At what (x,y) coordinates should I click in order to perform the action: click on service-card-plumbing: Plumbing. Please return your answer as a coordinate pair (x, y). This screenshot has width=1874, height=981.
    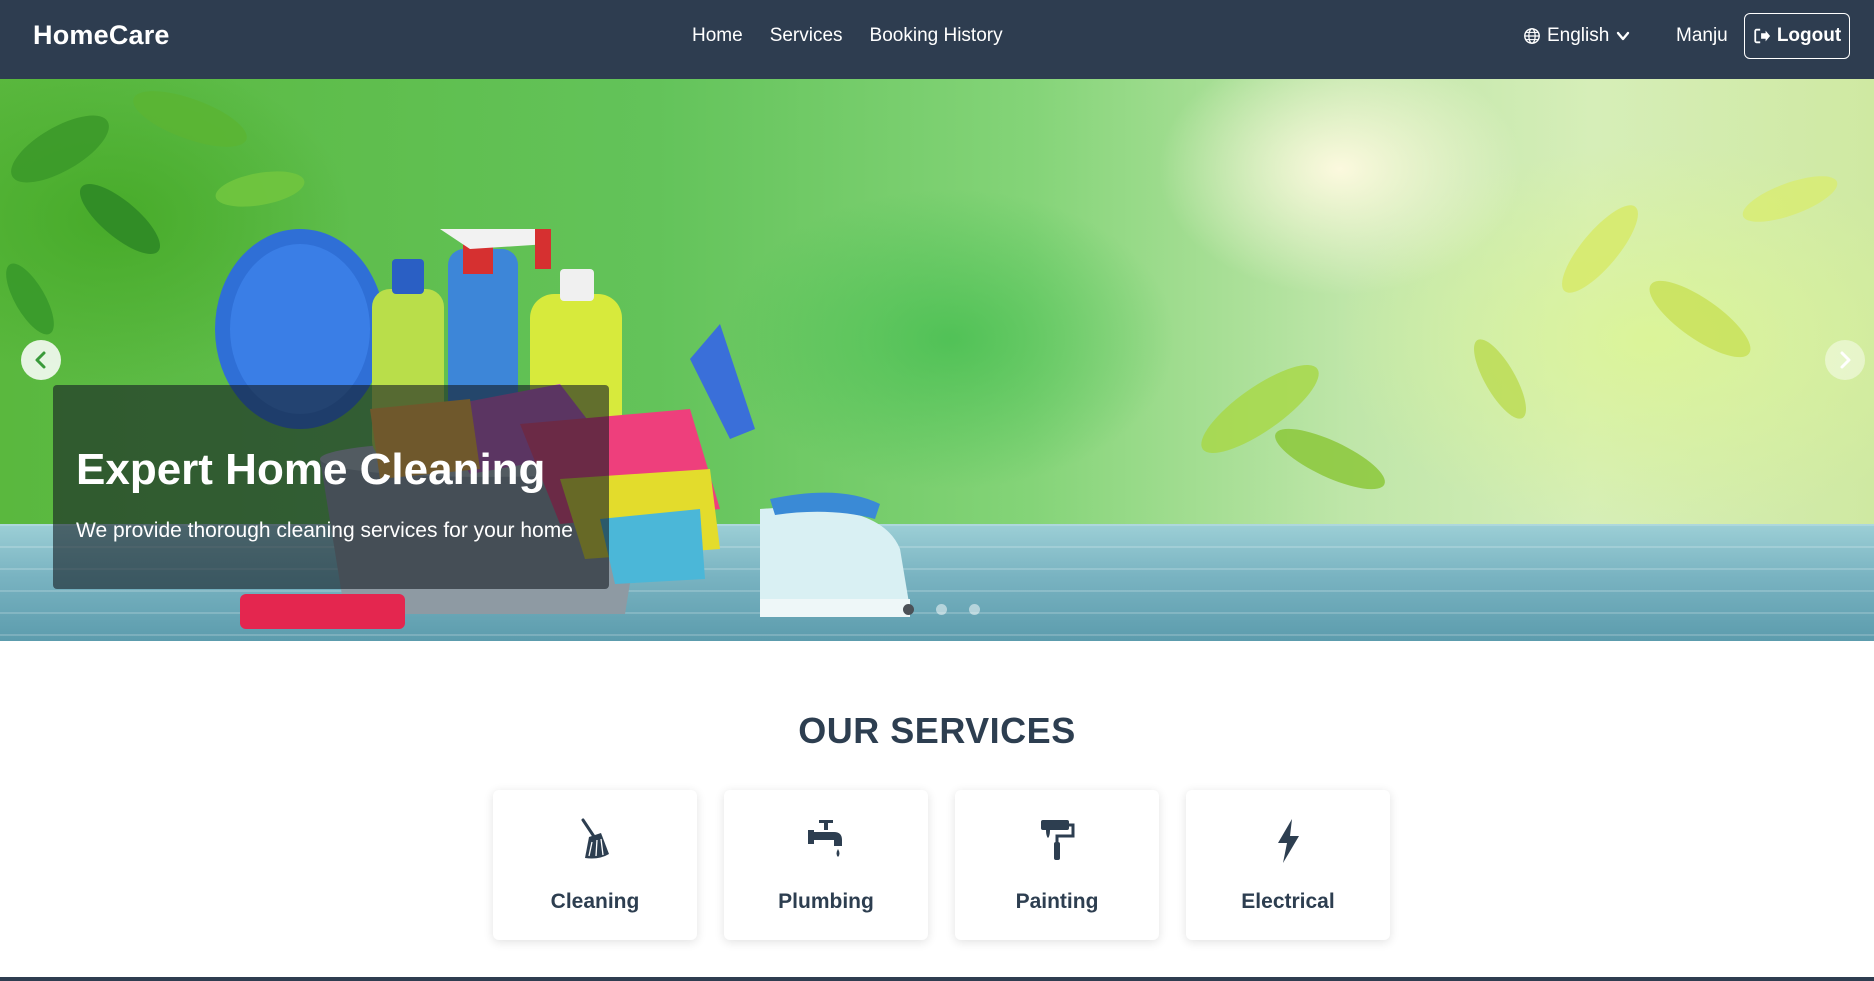
    Looking at the image, I should click on (826, 865).